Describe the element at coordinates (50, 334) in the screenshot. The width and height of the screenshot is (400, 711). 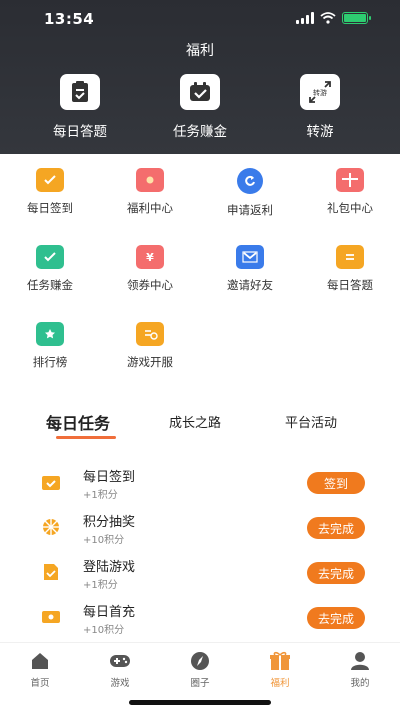
I see `trophy-icon` at that location.